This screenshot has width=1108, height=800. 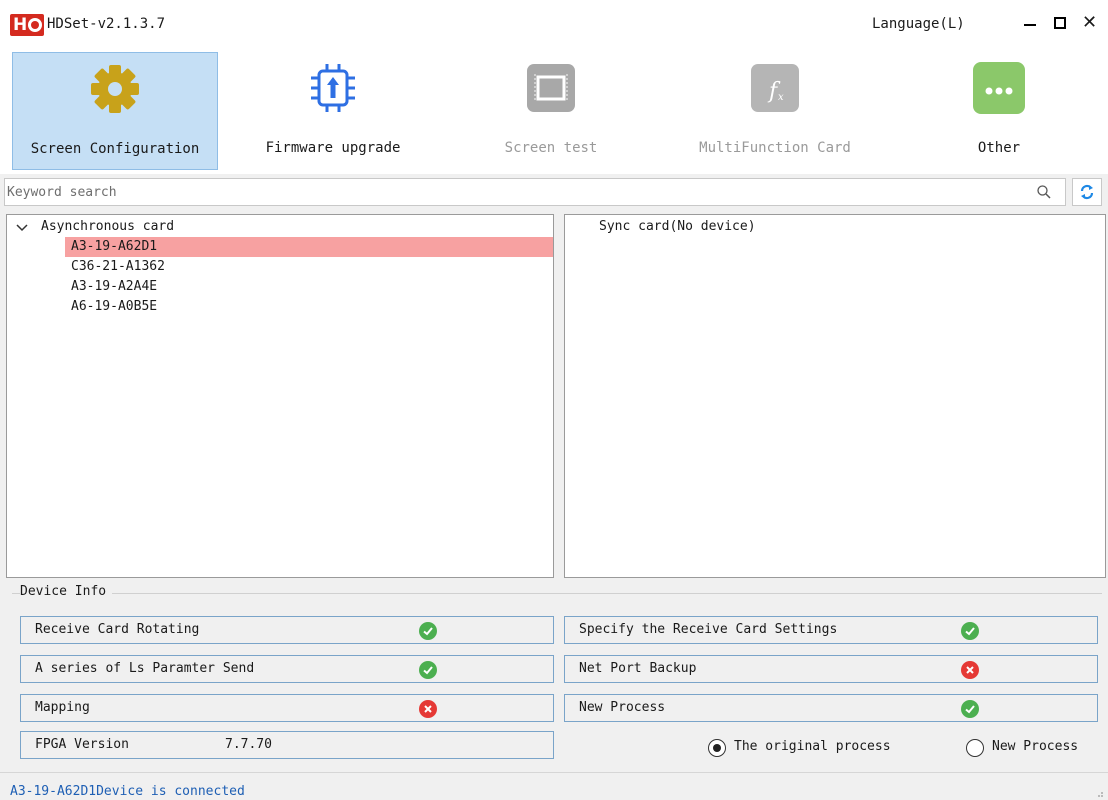 I want to click on info-ls-param-send: A series of Ls Paramter Send, so click(x=287, y=669).